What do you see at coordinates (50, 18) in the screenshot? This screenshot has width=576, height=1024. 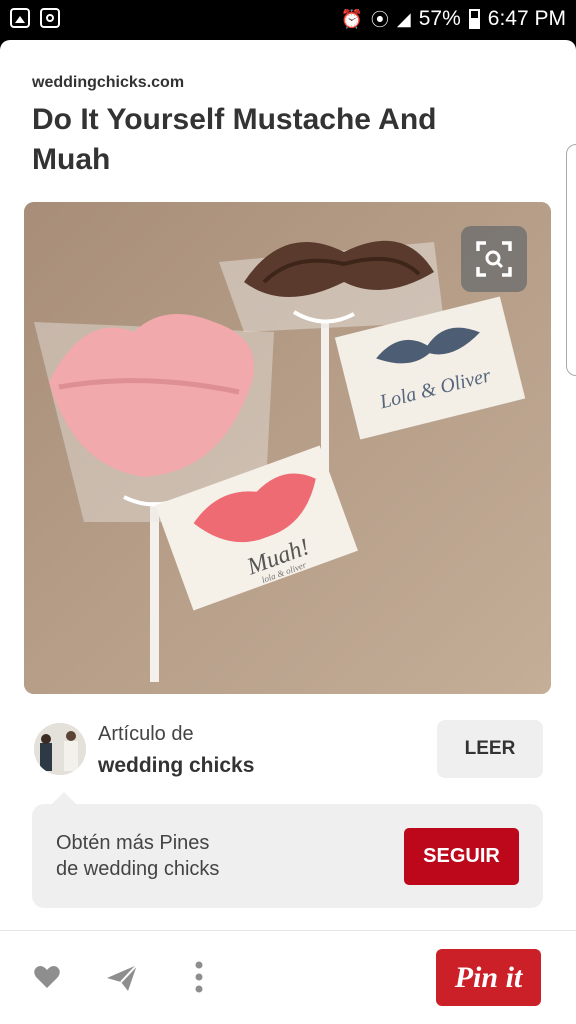 I see `instagram-icon` at bounding box center [50, 18].